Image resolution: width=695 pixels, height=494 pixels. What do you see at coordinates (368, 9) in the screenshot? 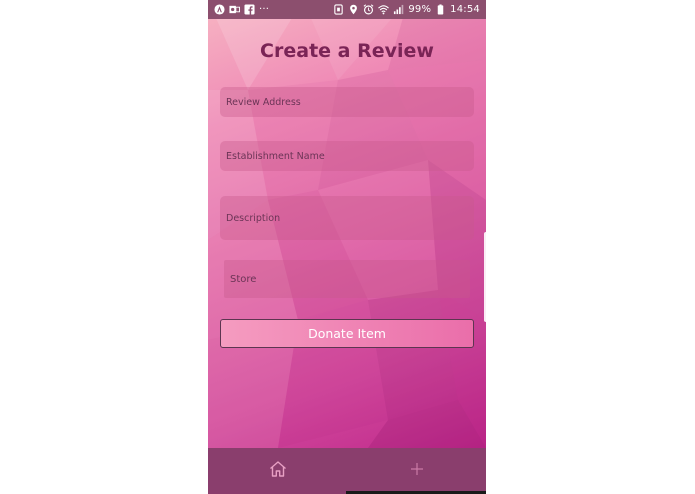
I see `alarm-icon` at bounding box center [368, 9].